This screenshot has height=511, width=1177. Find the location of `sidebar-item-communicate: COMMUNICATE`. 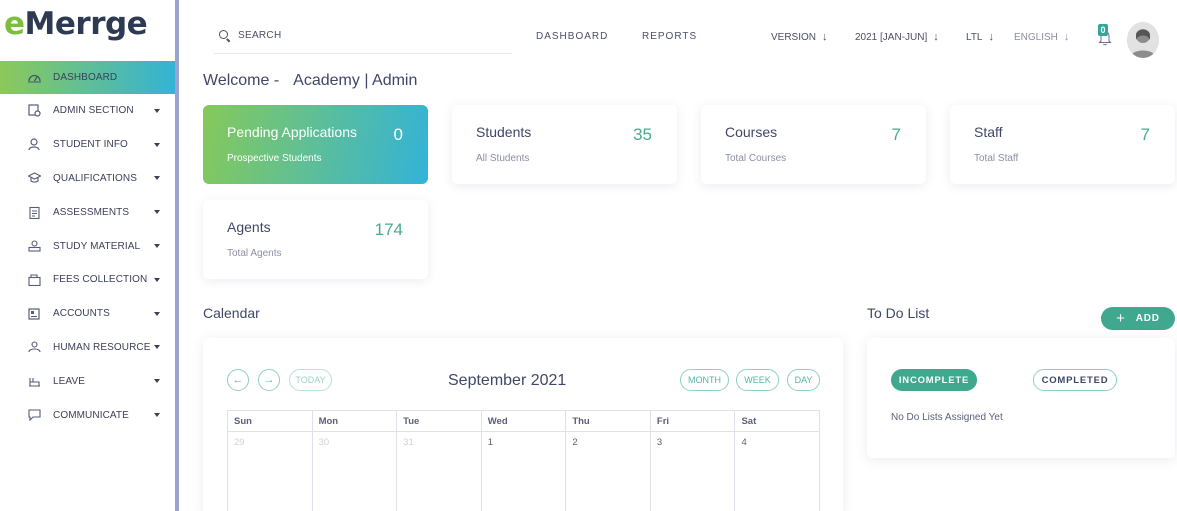

sidebar-item-communicate: COMMUNICATE is located at coordinates (88, 415).